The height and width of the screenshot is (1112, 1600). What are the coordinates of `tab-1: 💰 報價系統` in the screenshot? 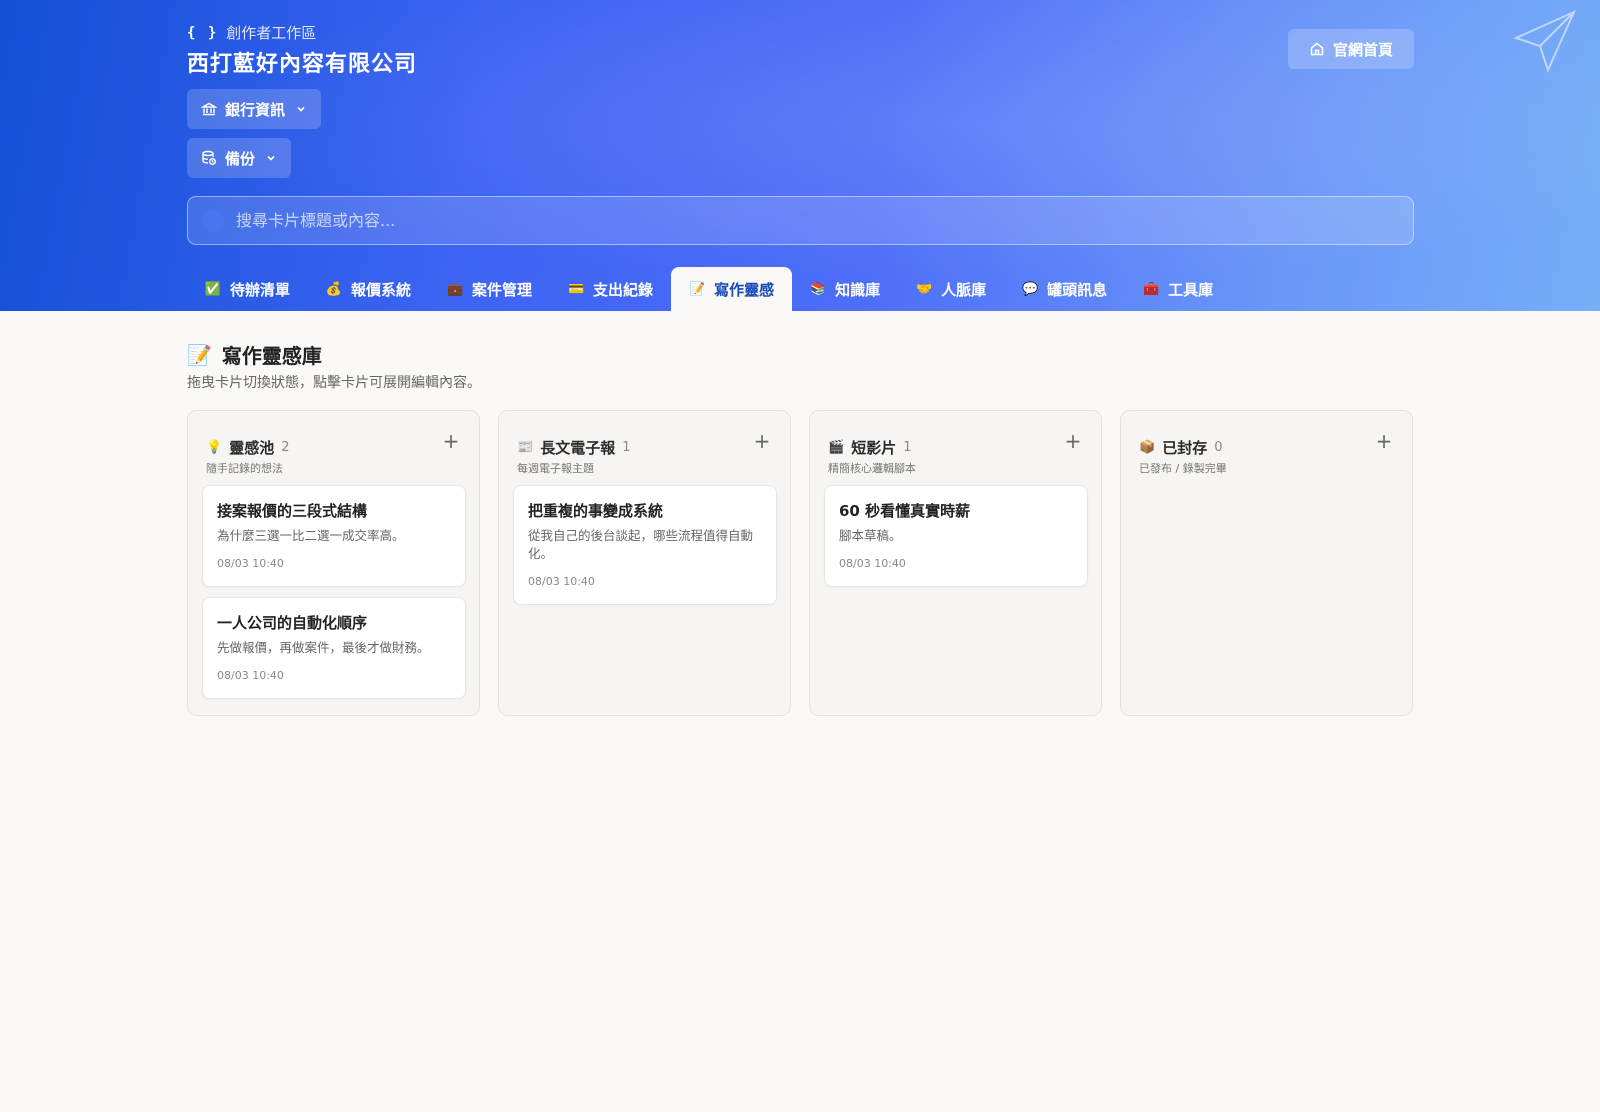 It's located at (368, 289).